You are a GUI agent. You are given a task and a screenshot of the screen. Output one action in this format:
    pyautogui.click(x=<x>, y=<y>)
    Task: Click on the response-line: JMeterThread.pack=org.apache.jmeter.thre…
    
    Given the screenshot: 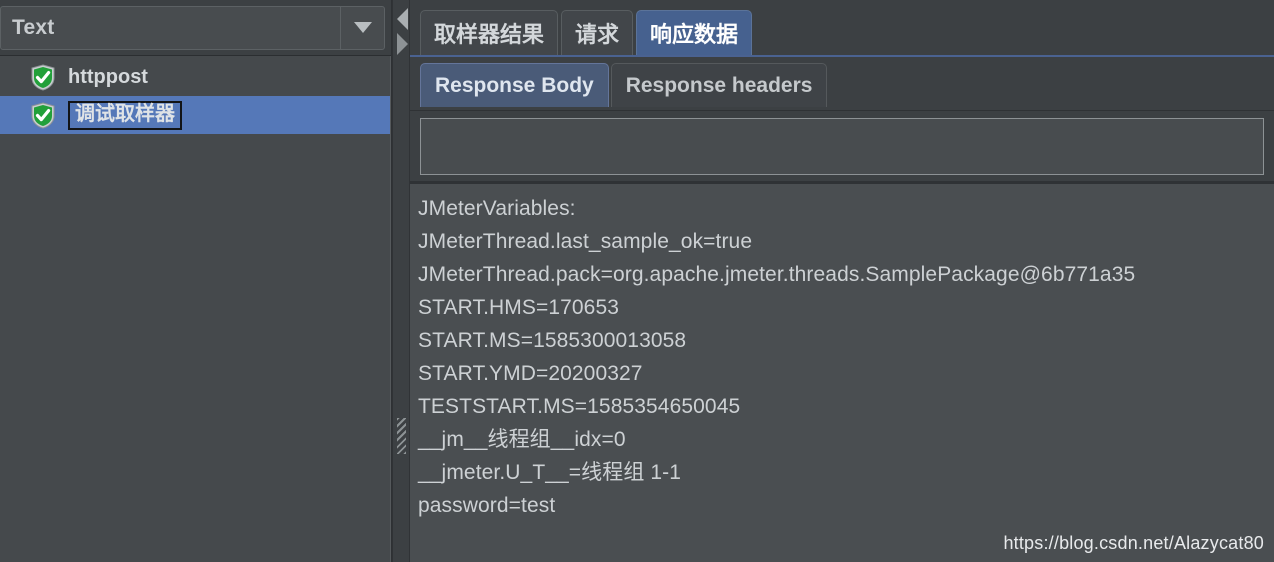 What is the action you would take?
    pyautogui.click(x=777, y=274)
    